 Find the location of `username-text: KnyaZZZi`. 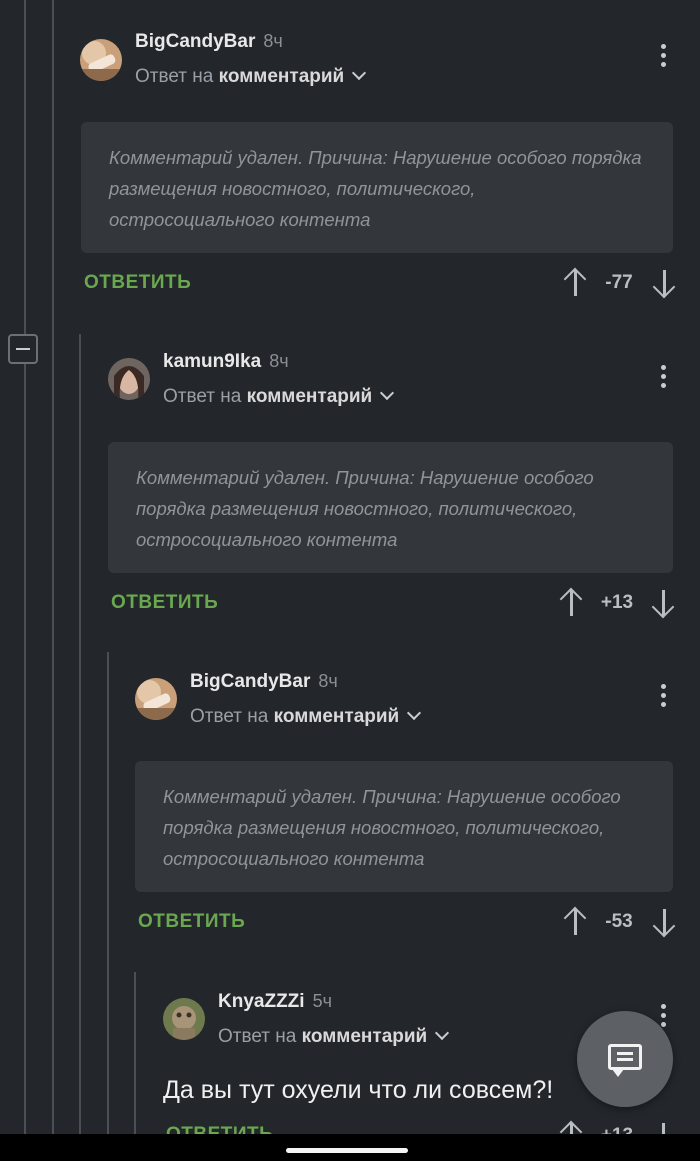

username-text: KnyaZZZi is located at coordinates (261, 1001).